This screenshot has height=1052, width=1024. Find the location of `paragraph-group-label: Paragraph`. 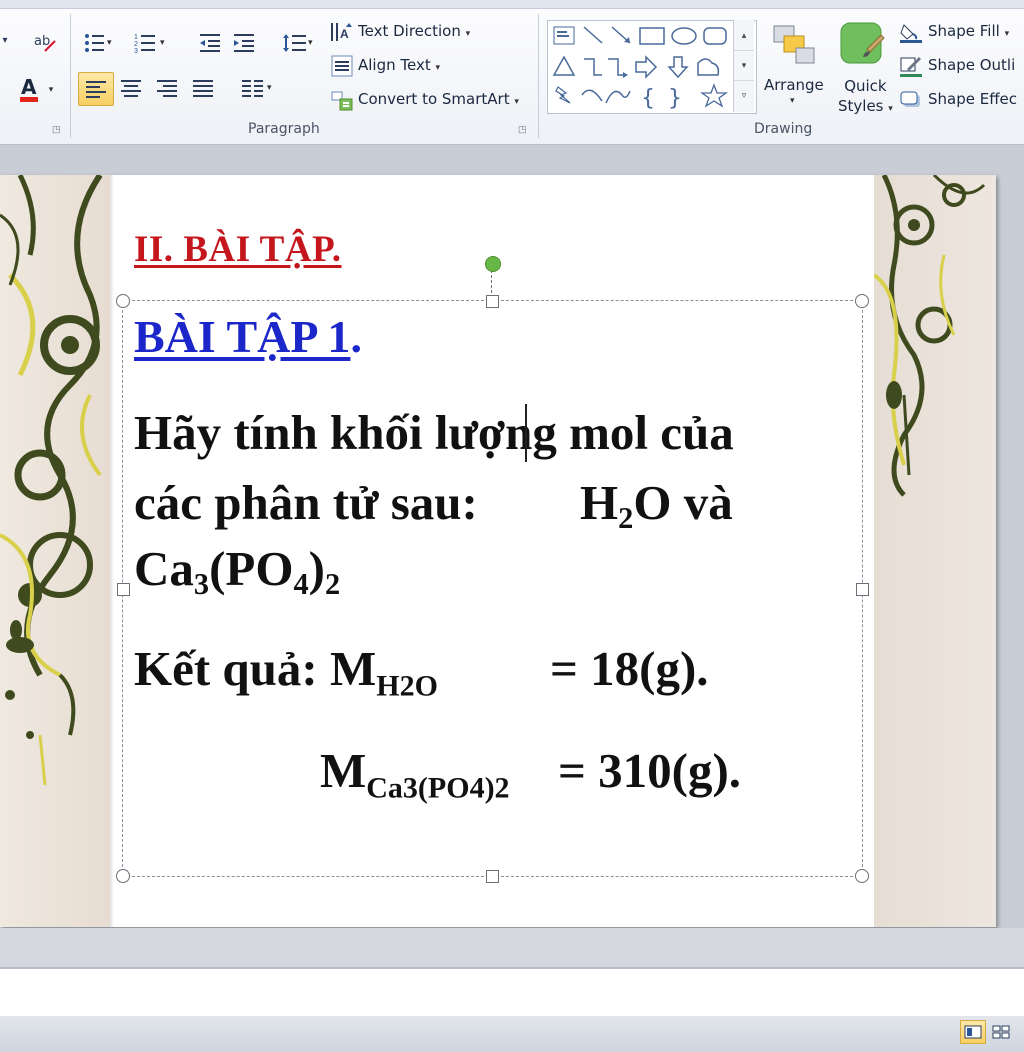

paragraph-group-label: Paragraph is located at coordinates (284, 129).